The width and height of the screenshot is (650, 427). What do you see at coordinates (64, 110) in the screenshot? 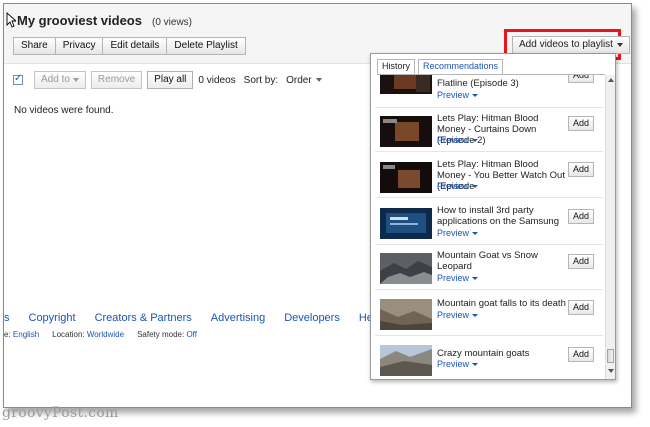
I see `empty-message: No videos were found.` at bounding box center [64, 110].